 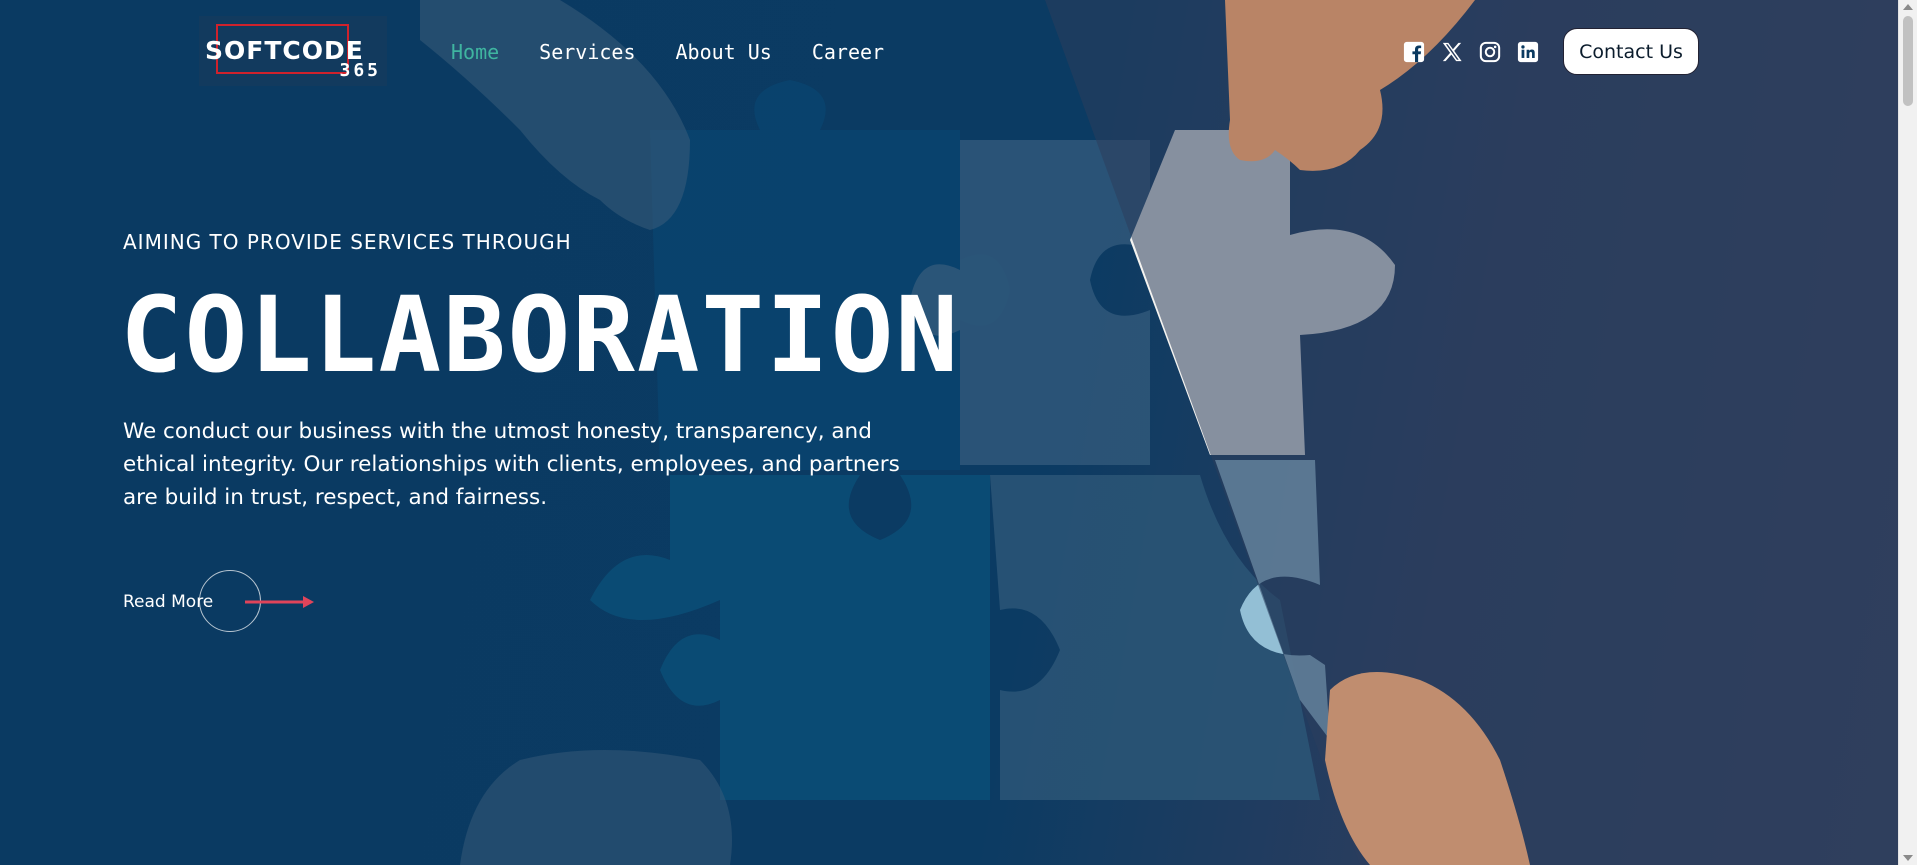 I want to click on linkedin-icon, so click(x=1528, y=52).